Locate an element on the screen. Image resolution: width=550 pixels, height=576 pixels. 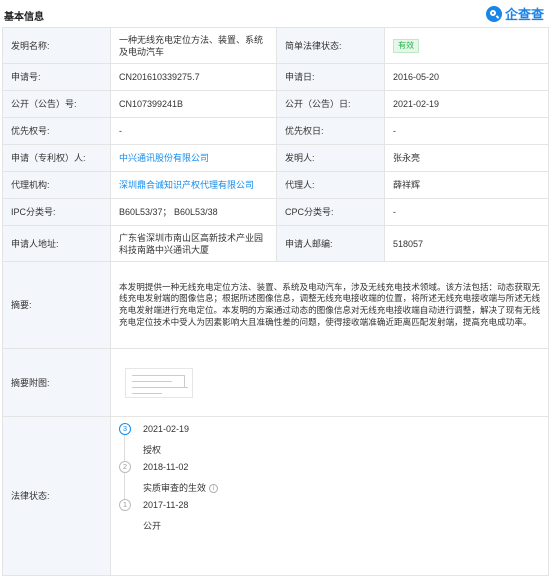
ipc-value: B60L53/37； B60L53/38 is located at coordinates (193, 212).